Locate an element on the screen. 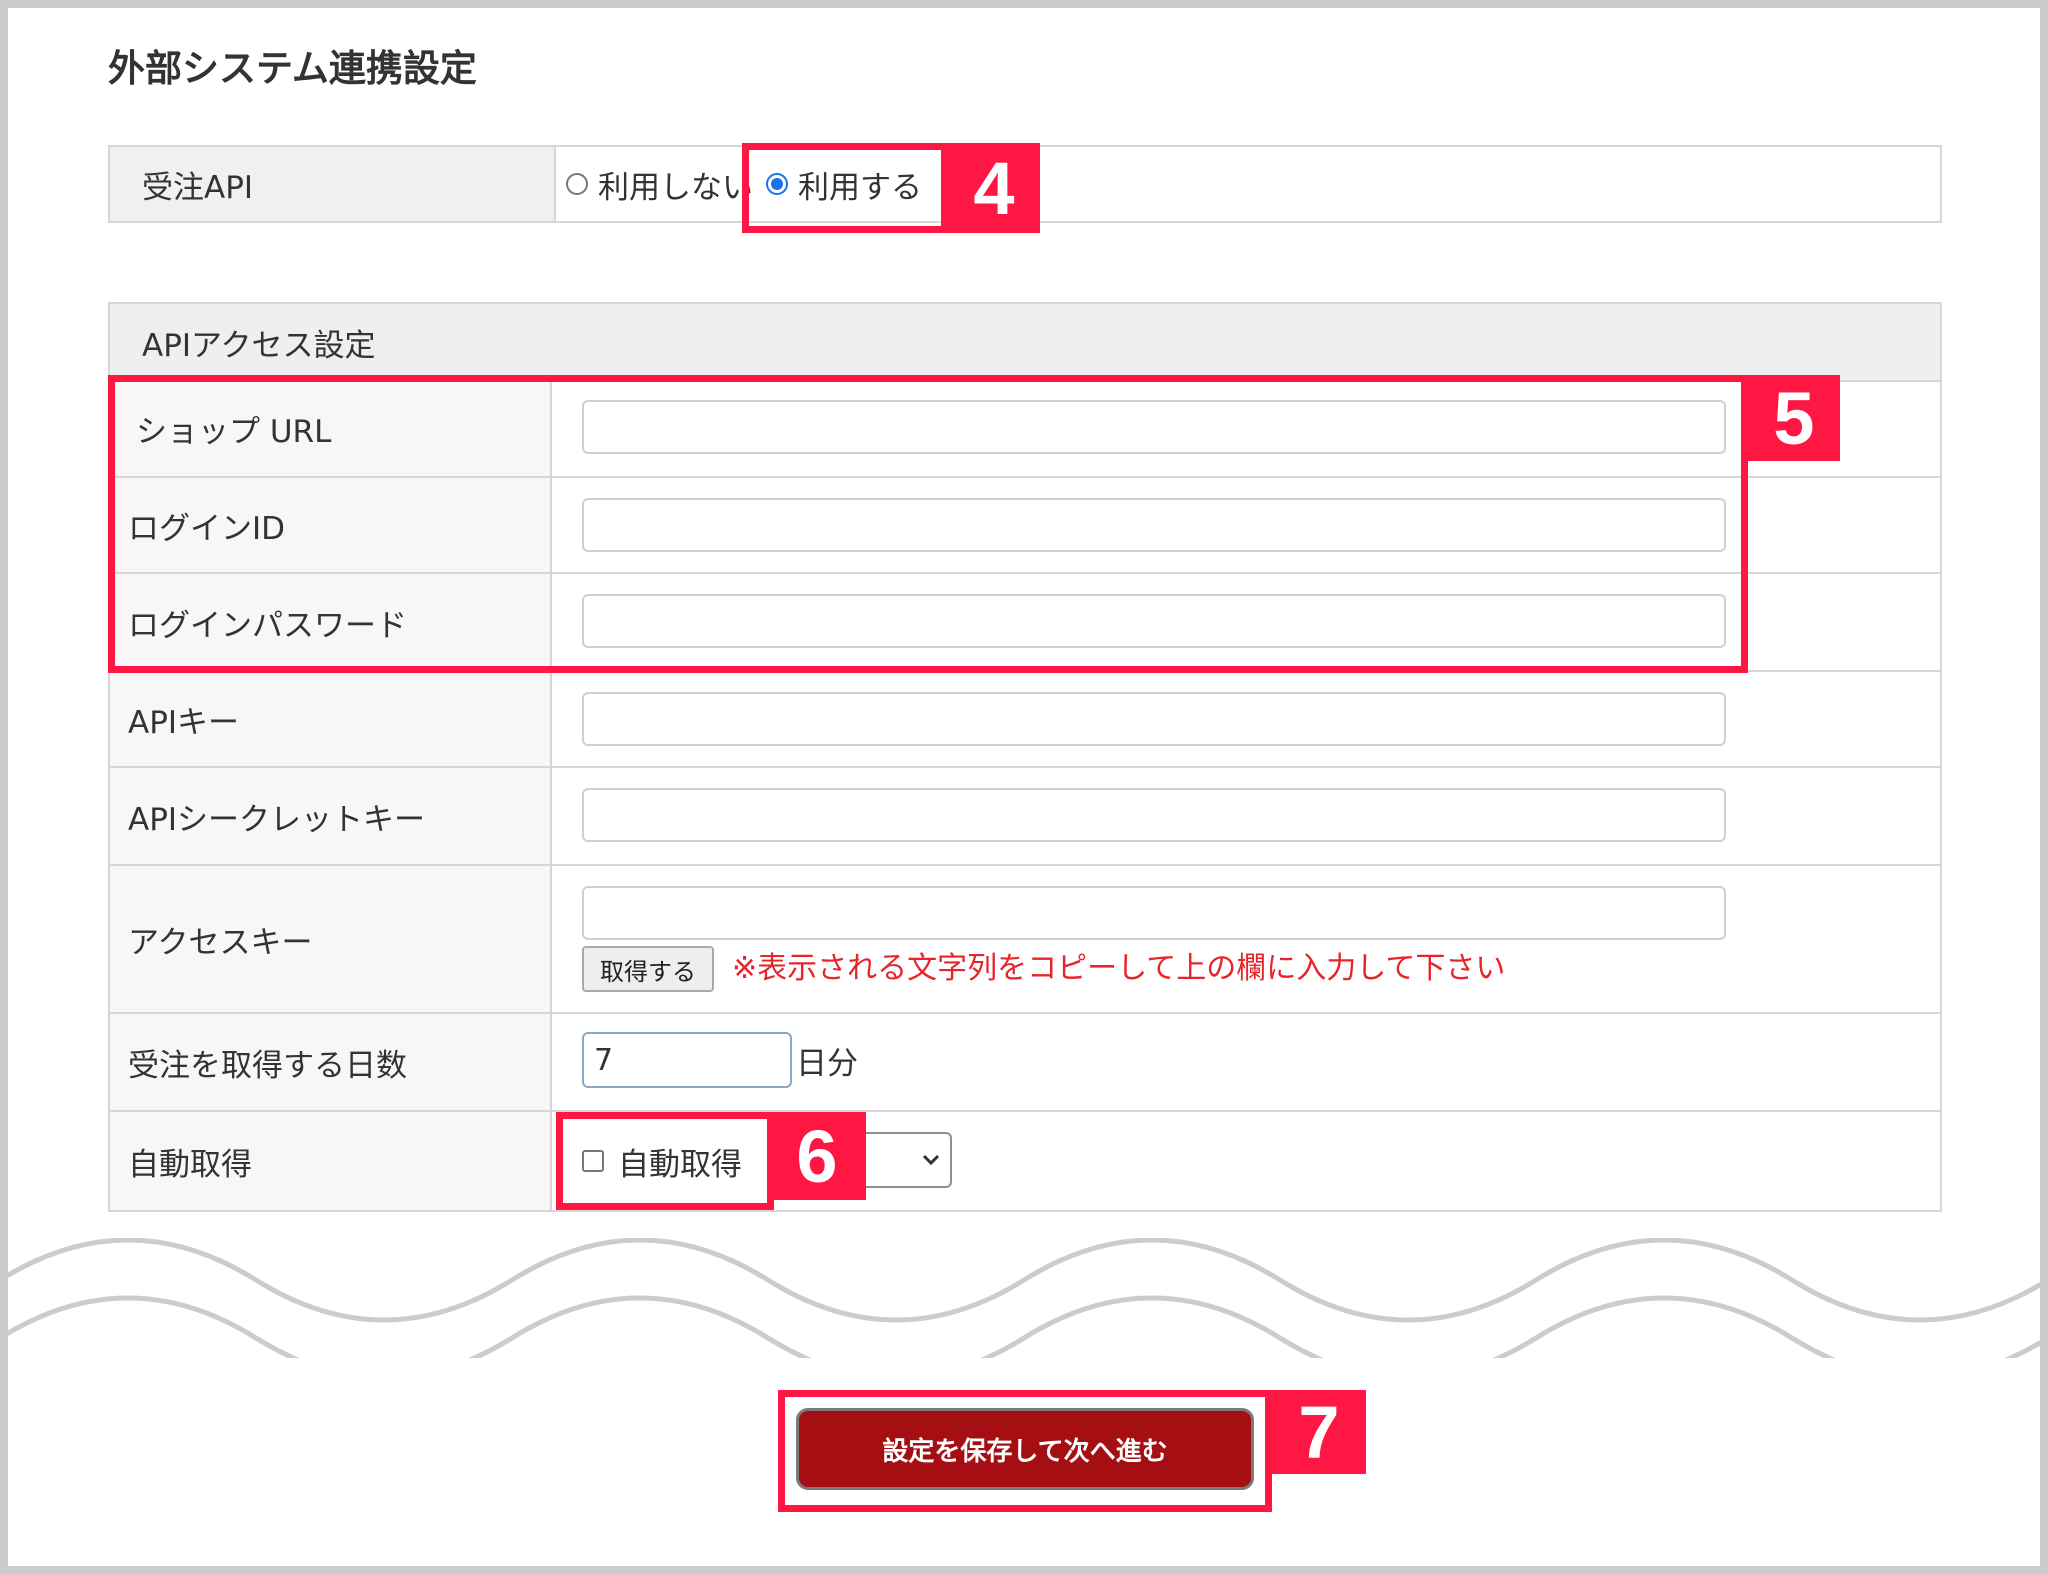 This screenshot has width=2048, height=1574. access-key-note: ※表示される文字列をコピーして上の欄に入力して下さい is located at coordinates (1119, 968).